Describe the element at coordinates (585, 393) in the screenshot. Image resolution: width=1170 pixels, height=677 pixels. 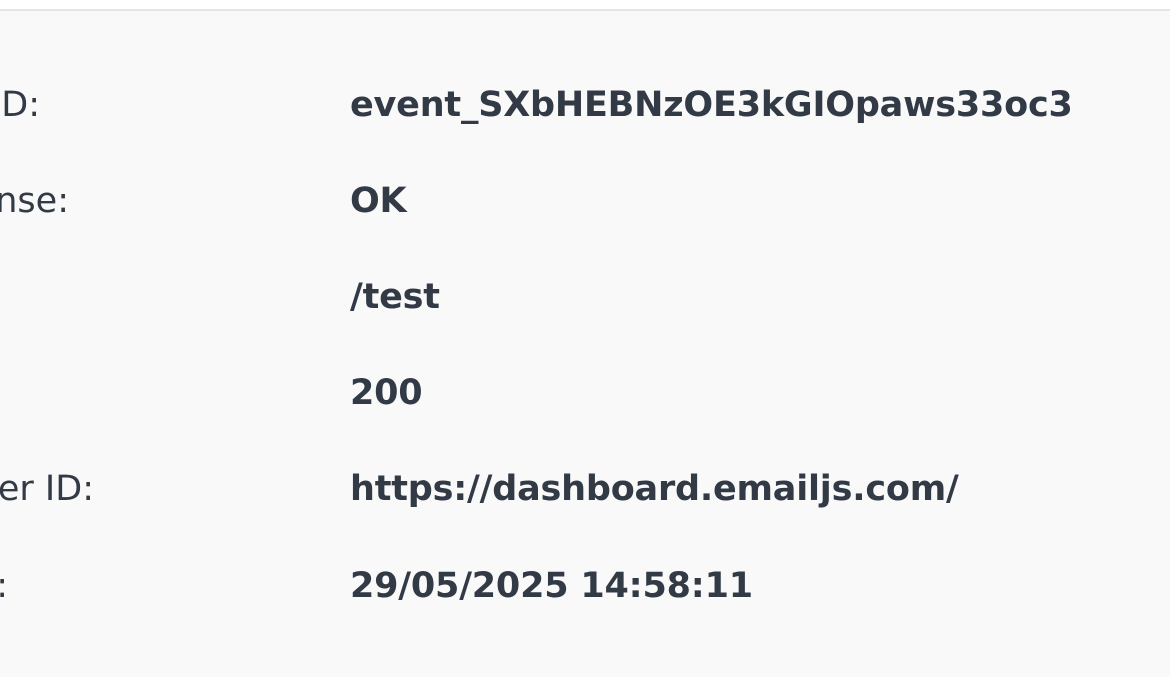
I see `detail-row-status: 200` at that location.